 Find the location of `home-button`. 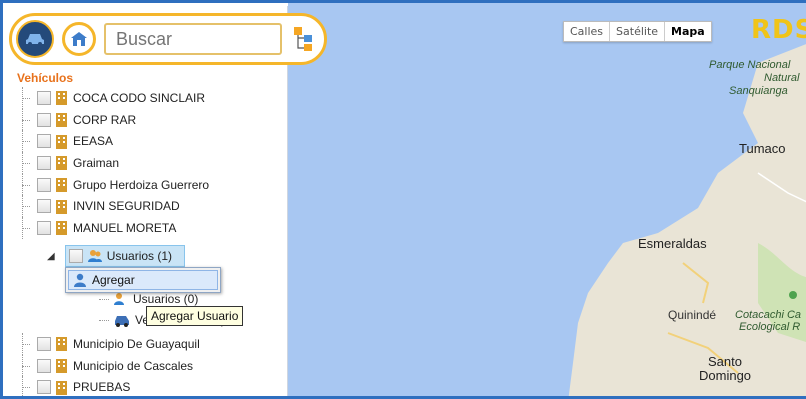

home-button is located at coordinates (79, 39).